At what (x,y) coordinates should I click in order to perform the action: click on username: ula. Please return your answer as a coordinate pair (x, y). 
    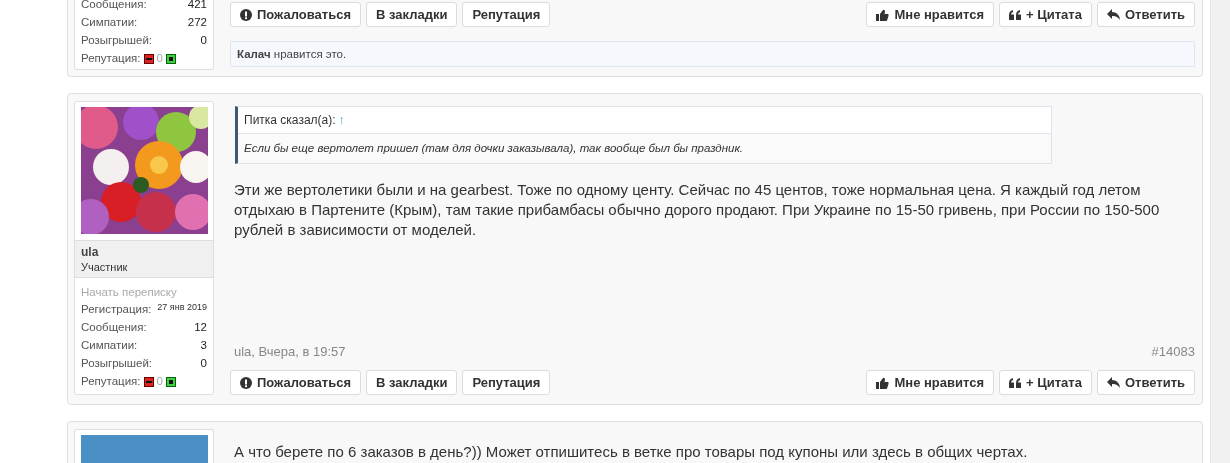
    Looking at the image, I should click on (144, 252).